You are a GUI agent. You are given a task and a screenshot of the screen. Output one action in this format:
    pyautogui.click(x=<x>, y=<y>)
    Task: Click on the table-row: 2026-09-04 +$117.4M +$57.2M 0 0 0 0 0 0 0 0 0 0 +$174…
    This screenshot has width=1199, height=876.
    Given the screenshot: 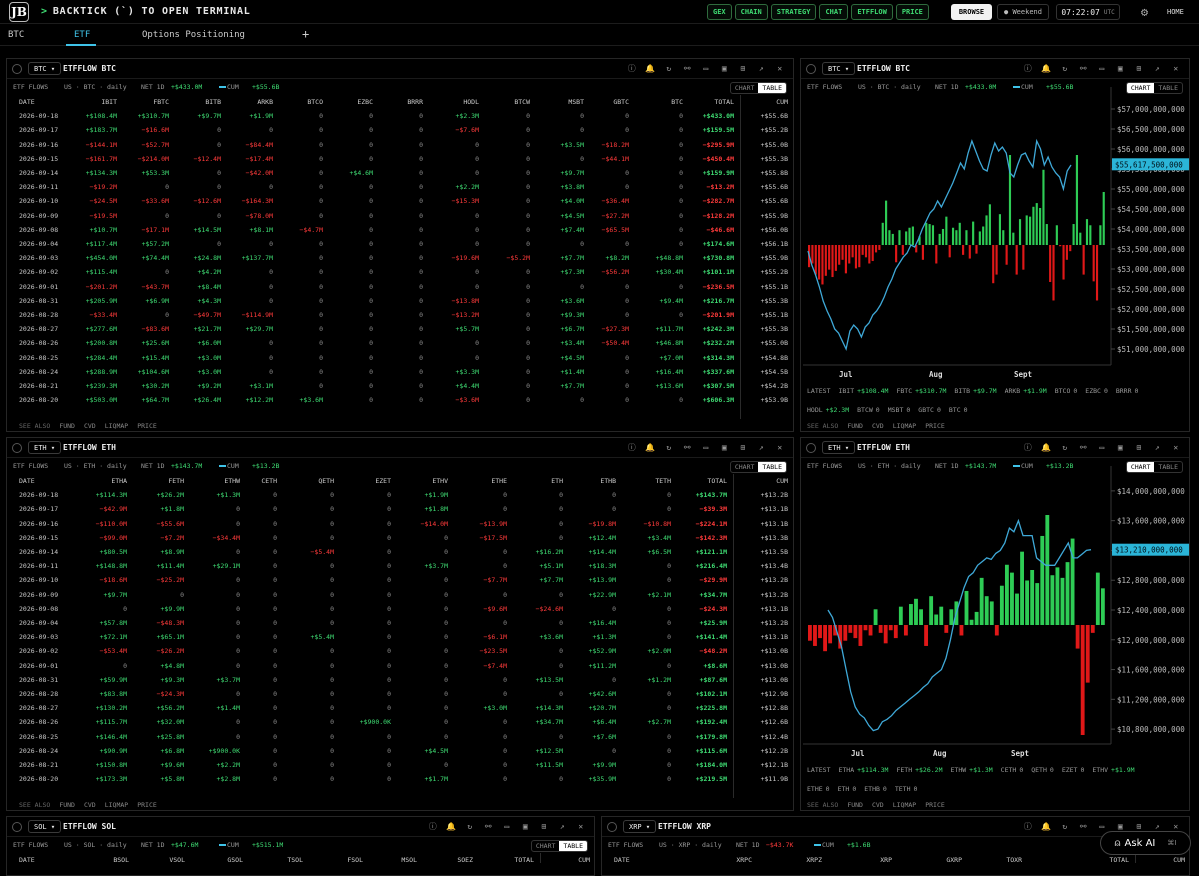 What is the action you would take?
    pyautogui.click(x=400, y=244)
    